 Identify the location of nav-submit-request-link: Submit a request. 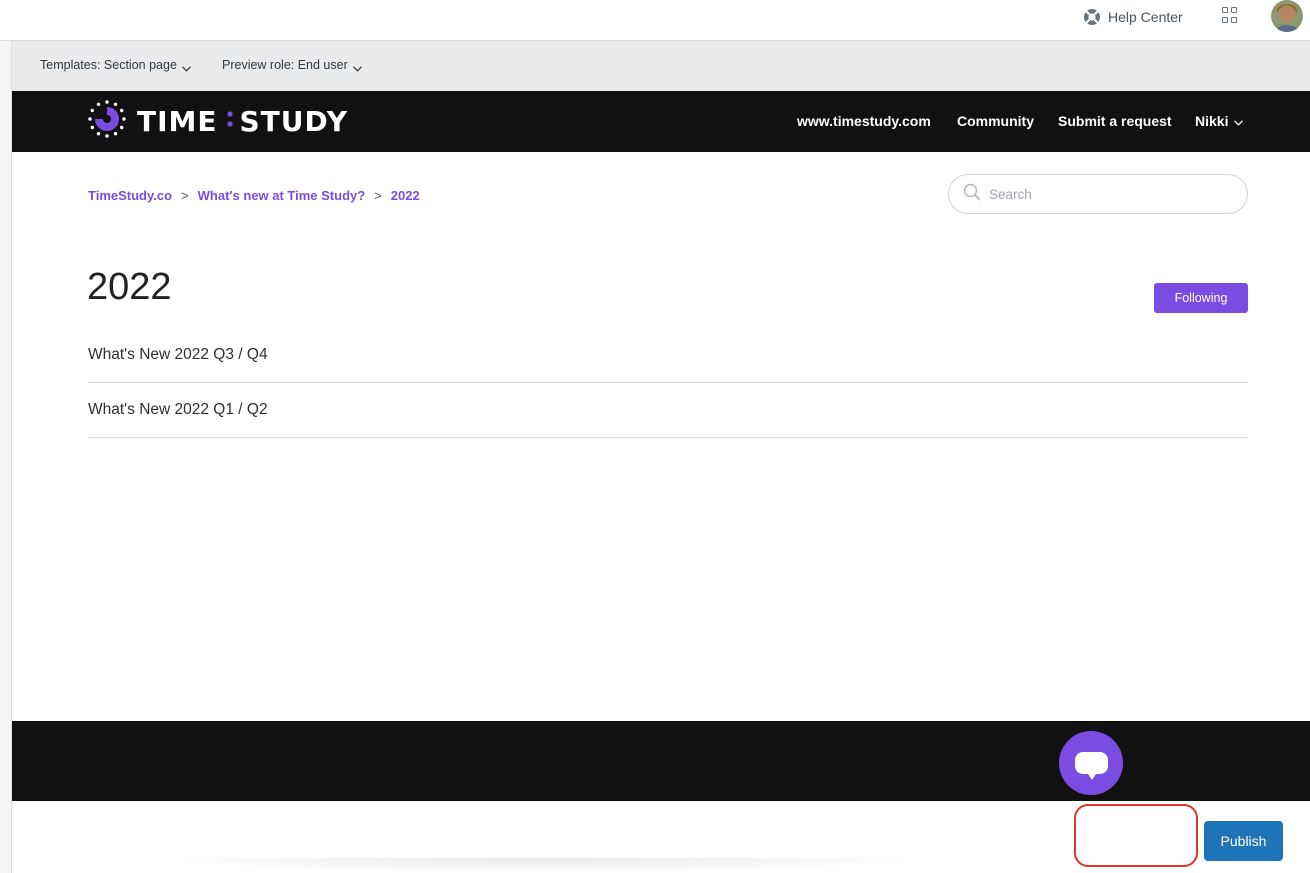
(1115, 121).